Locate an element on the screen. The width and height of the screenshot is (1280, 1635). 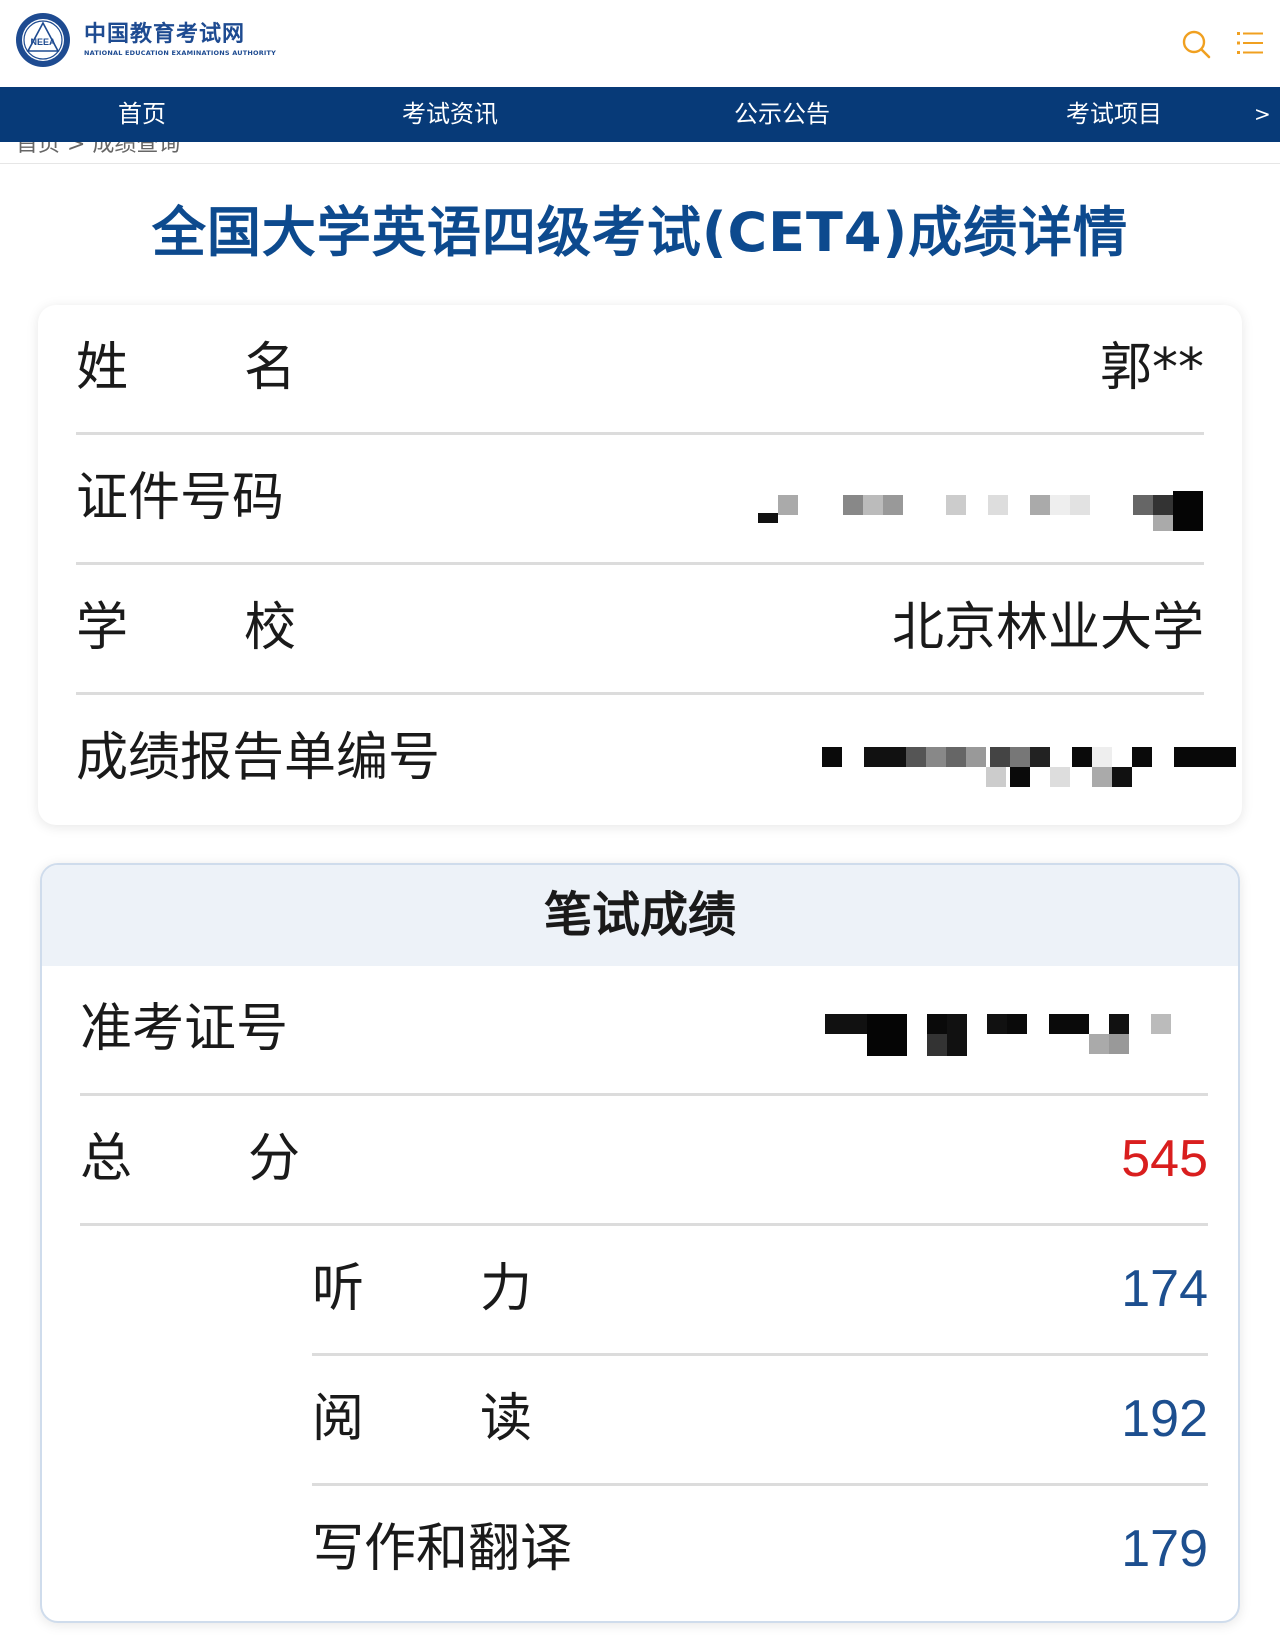
page-title: 全国大学英语四级考试(CET4)成绩详情 is located at coordinates (640, 232).